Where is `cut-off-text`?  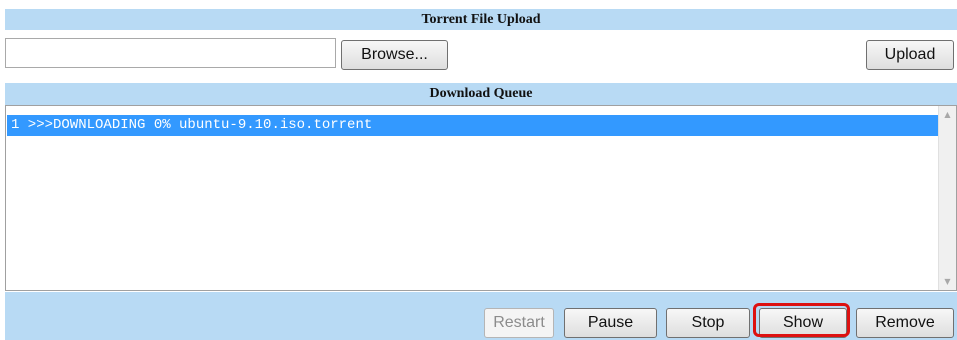 cut-off-text is located at coordinates (478, 3).